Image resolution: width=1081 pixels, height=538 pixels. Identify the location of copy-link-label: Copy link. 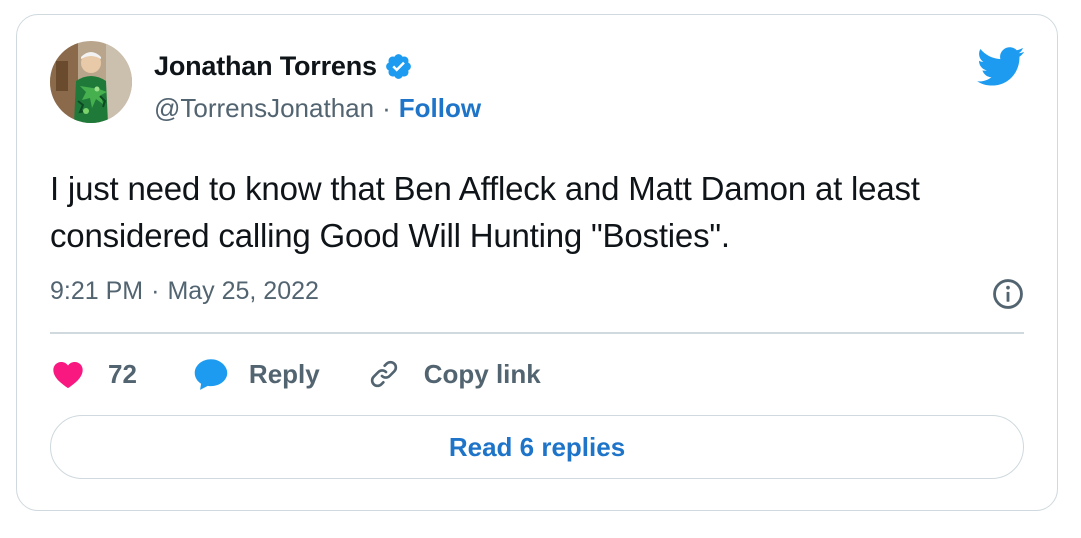
(482, 373).